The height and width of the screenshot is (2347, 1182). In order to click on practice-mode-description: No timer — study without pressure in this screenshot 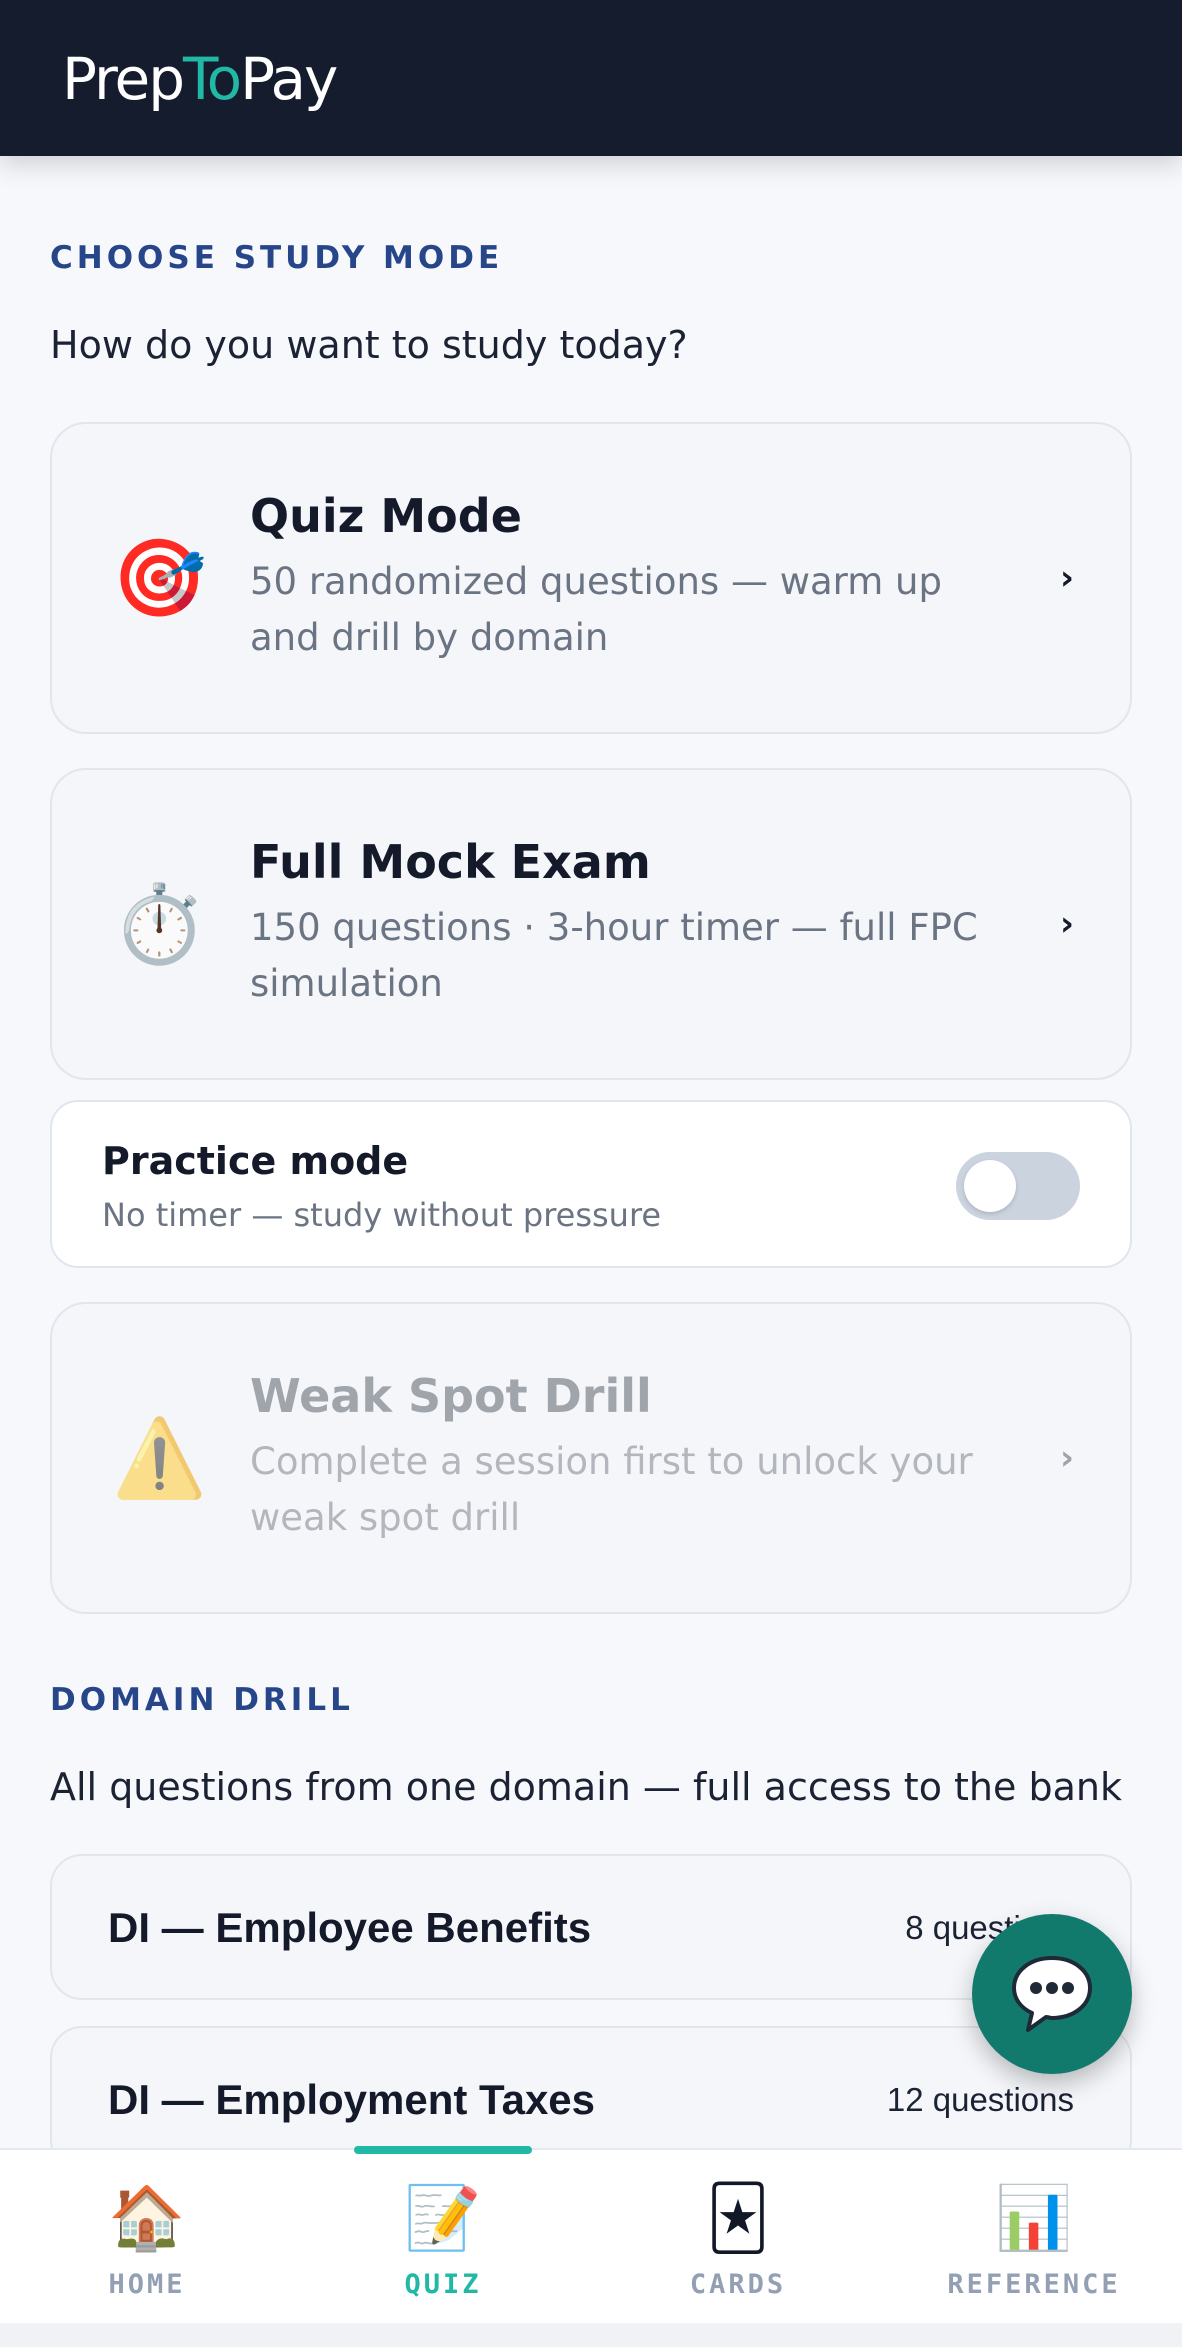, I will do `click(382, 1215)`.